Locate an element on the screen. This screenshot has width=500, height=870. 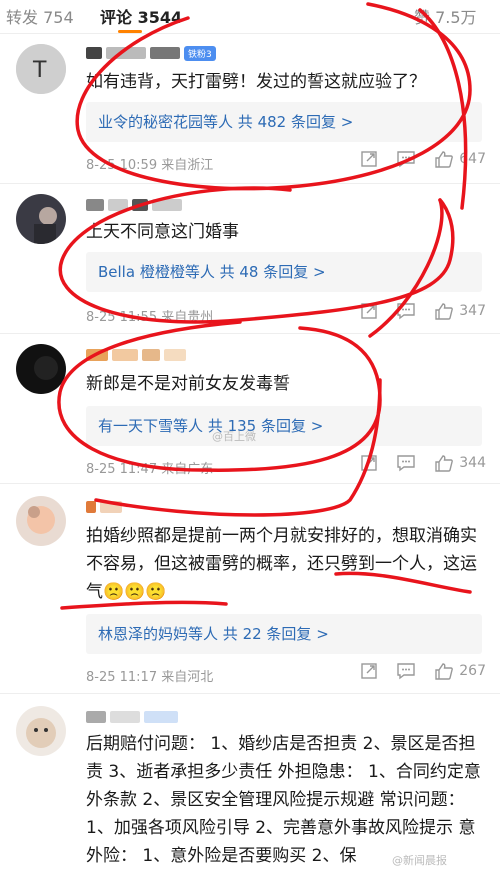
comment-time: 8-25 11:55 is located at coordinates (122, 317).